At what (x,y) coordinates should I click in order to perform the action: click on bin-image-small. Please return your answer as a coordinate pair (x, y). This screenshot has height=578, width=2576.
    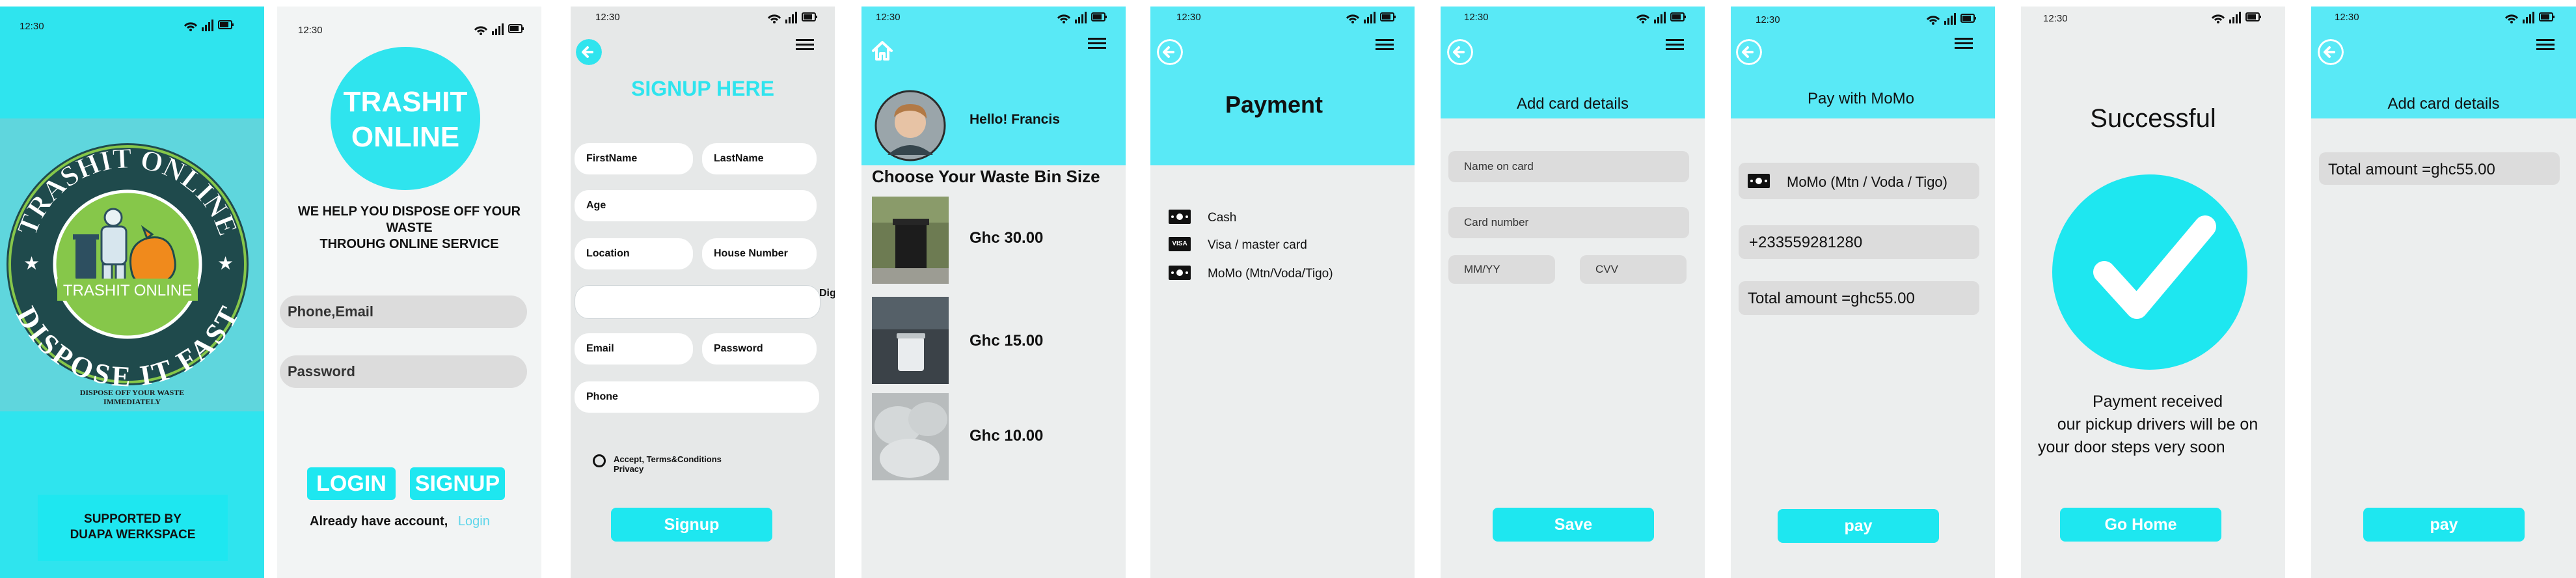
    Looking at the image, I should click on (910, 437).